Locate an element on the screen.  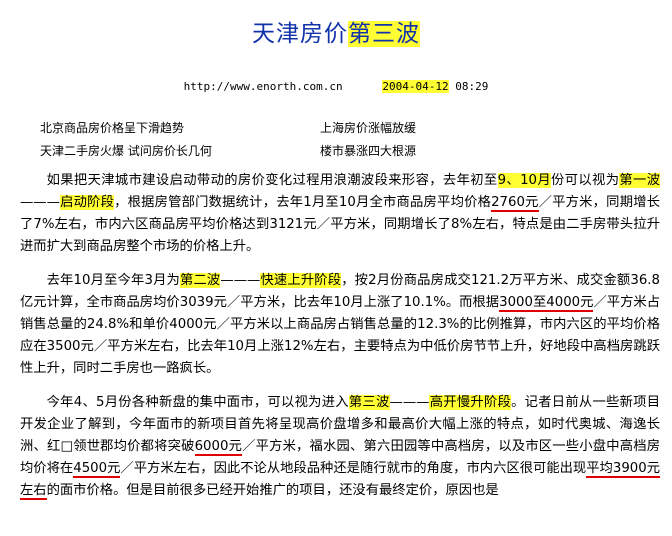
underlined-text: 6000元 is located at coordinates (218, 447).